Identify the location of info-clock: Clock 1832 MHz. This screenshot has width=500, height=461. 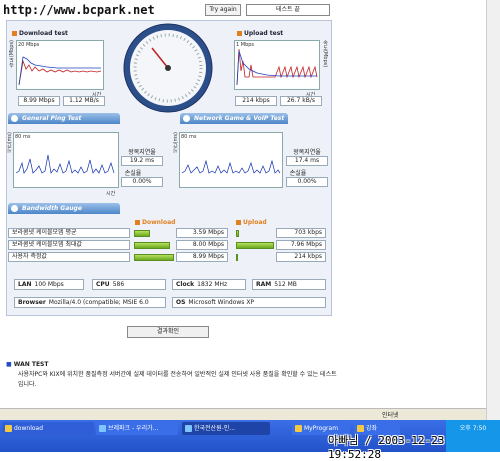
(209, 284).